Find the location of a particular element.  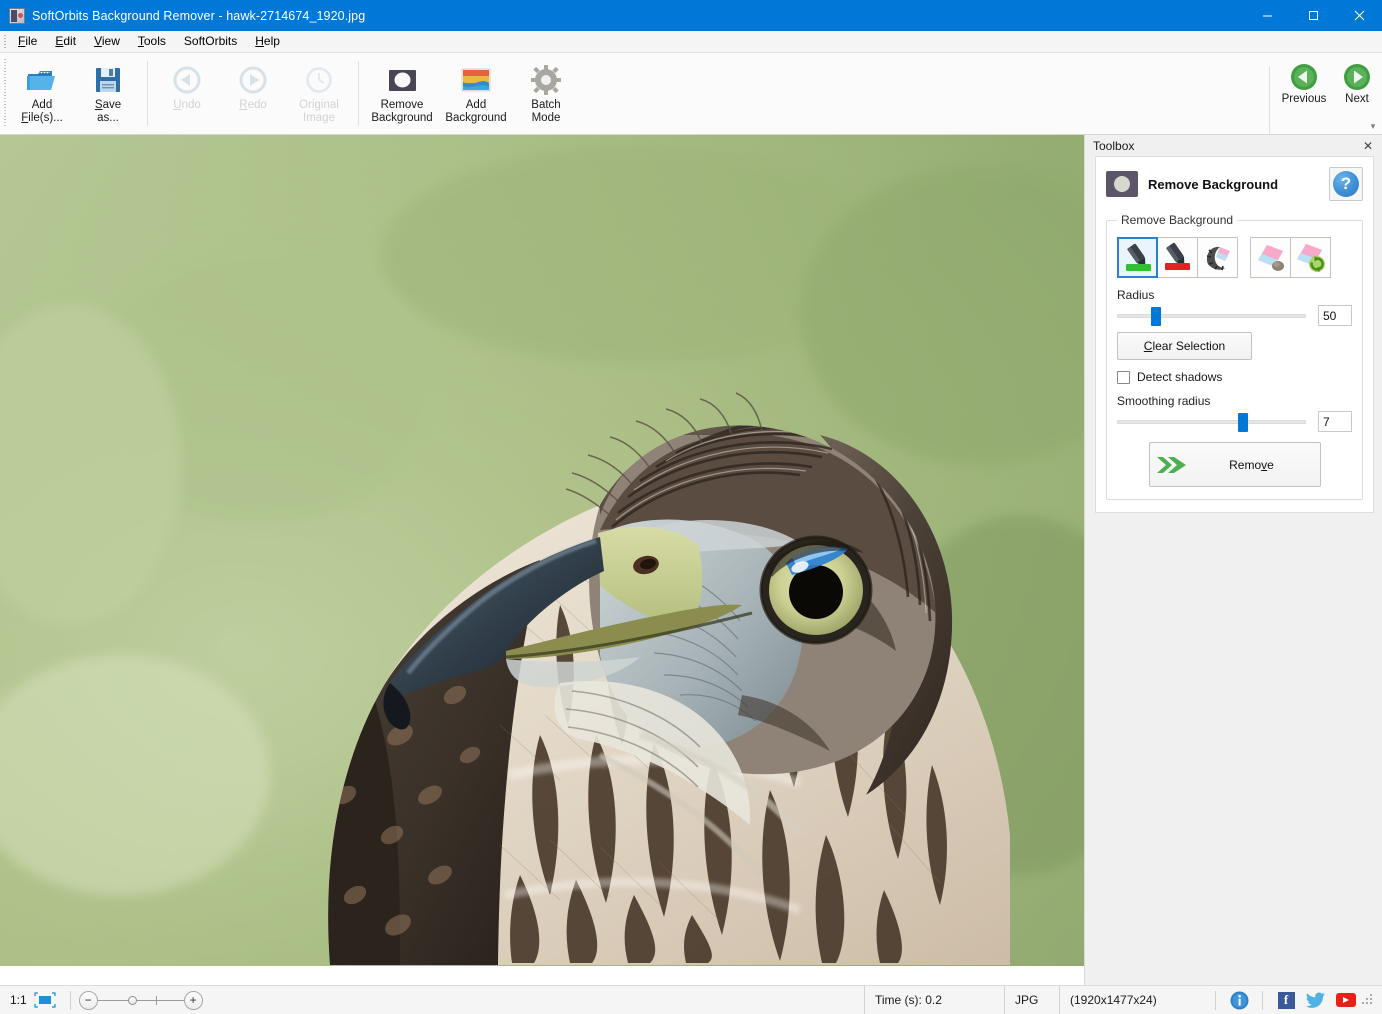

undo-icon is located at coordinates (187, 80).